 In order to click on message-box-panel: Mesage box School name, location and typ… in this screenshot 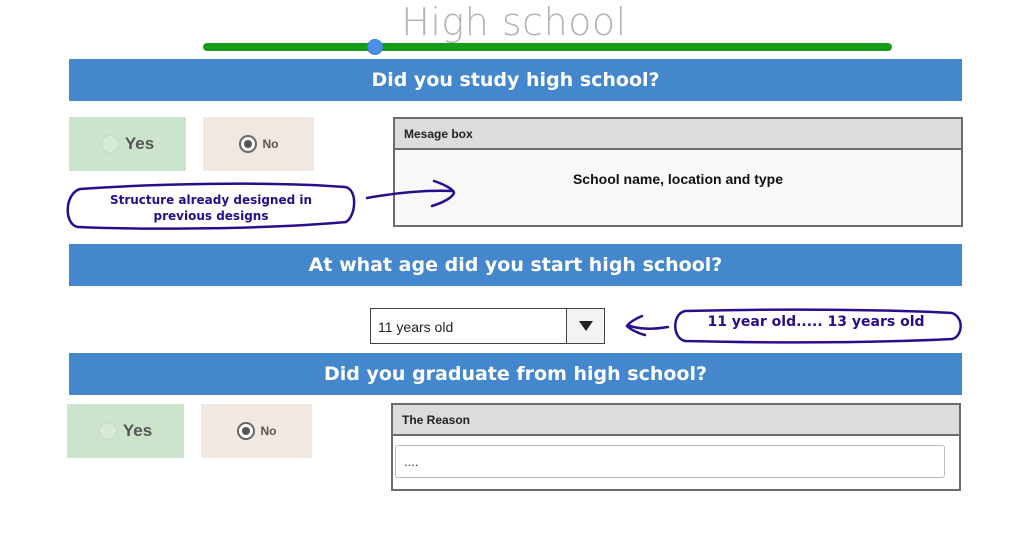, I will do `click(678, 172)`.